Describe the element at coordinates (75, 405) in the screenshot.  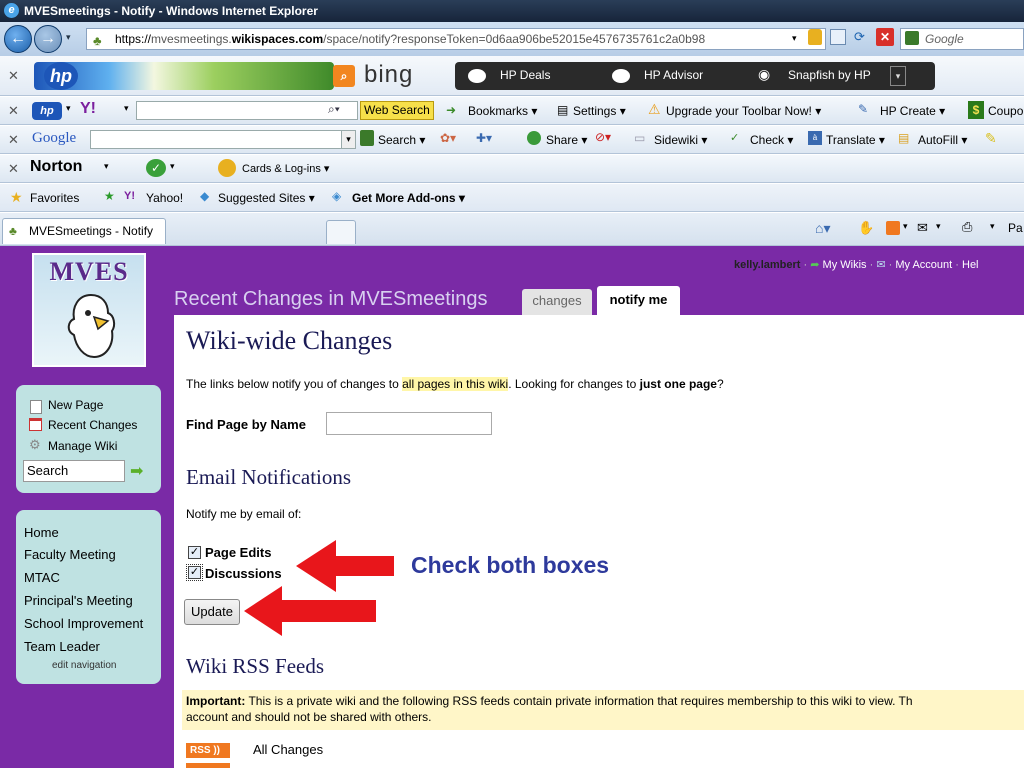
I see `new-page-link: New Page` at that location.